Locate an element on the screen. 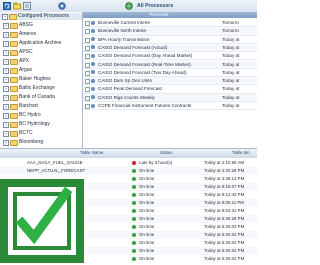 This screenshot has height=265, width=320. status-header: Status is located at coordinates (166, 152).